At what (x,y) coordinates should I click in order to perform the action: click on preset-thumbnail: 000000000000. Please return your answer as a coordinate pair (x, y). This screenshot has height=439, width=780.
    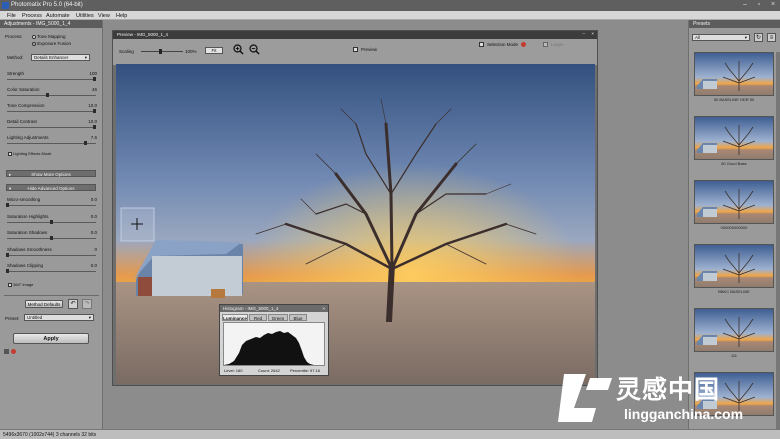
    Looking at the image, I should click on (734, 206).